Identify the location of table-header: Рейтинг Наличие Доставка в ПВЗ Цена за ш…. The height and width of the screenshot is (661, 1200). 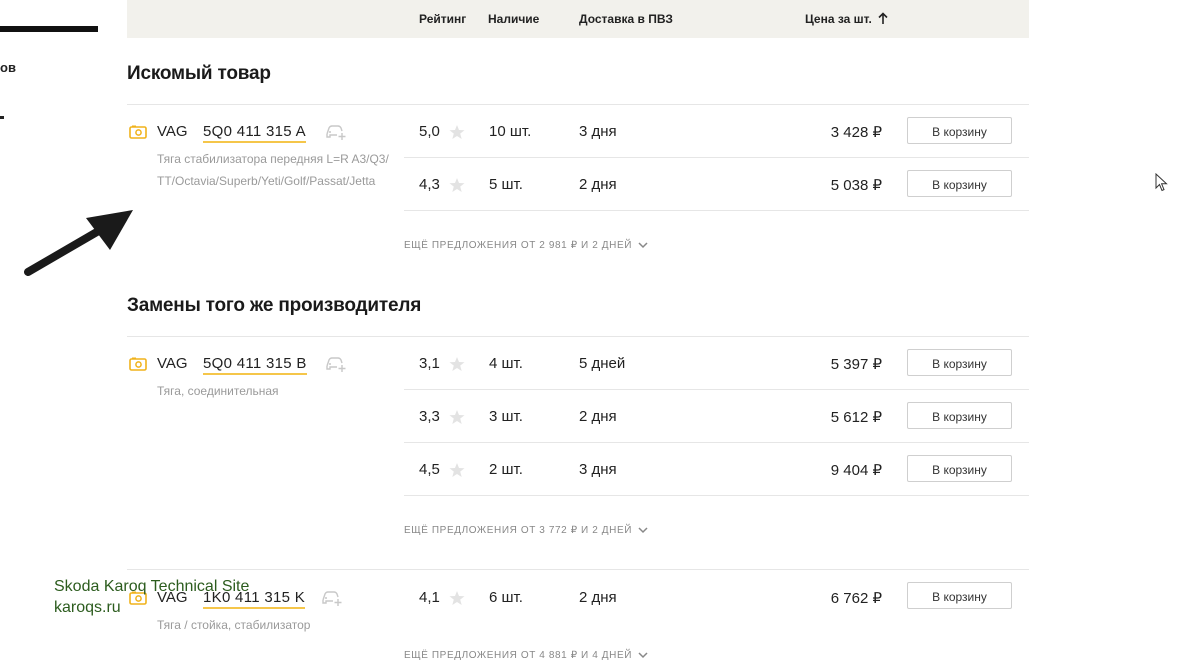
(578, 19).